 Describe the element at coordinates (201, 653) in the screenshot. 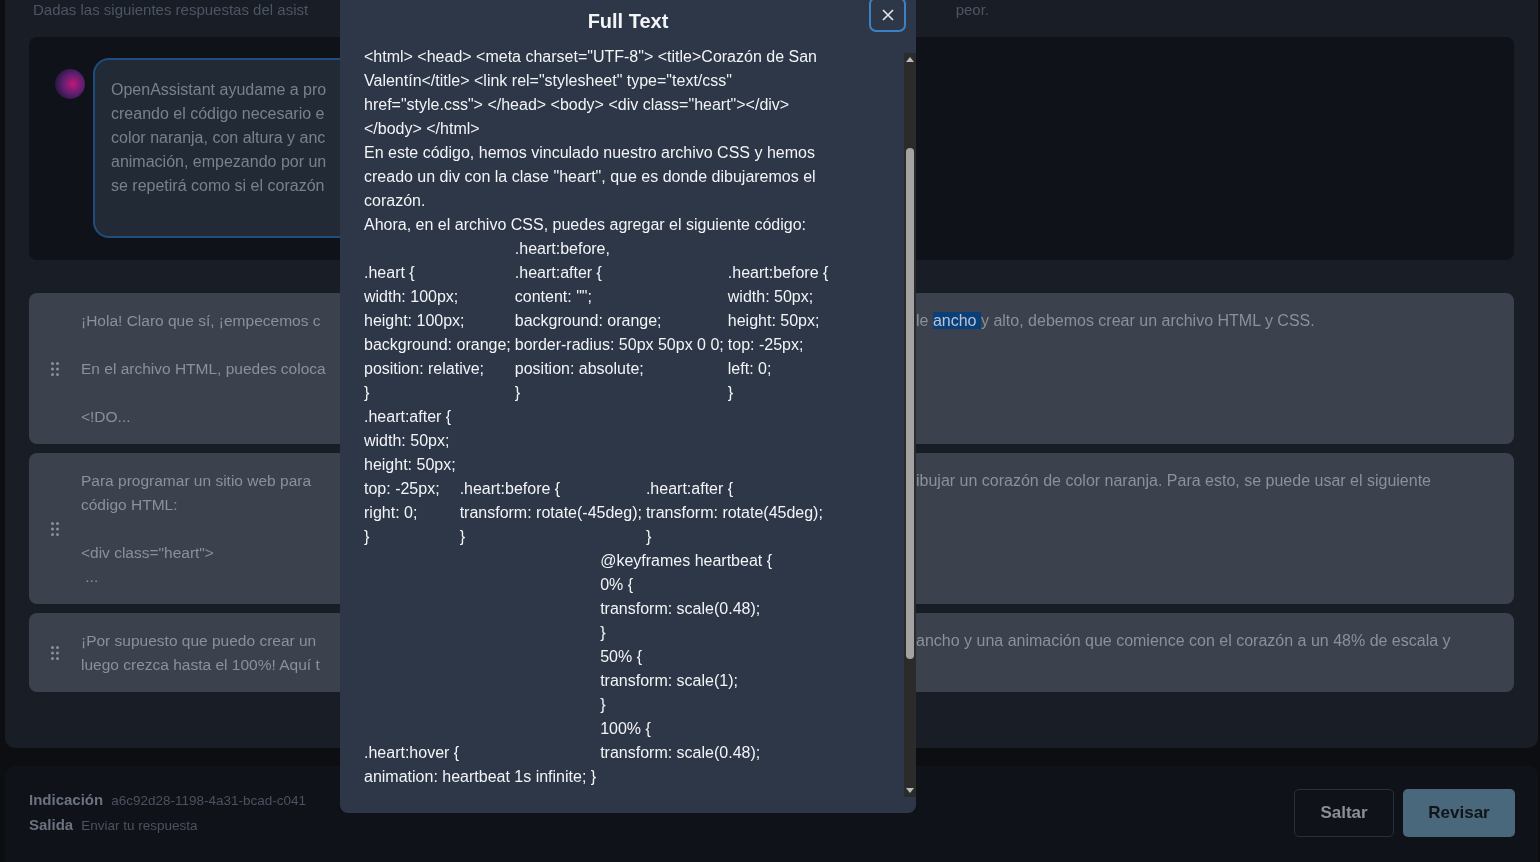

I see `response-text: ¡Por supuesto que puedo crear un luego crezca hasta el 100%! Aquí t` at that location.